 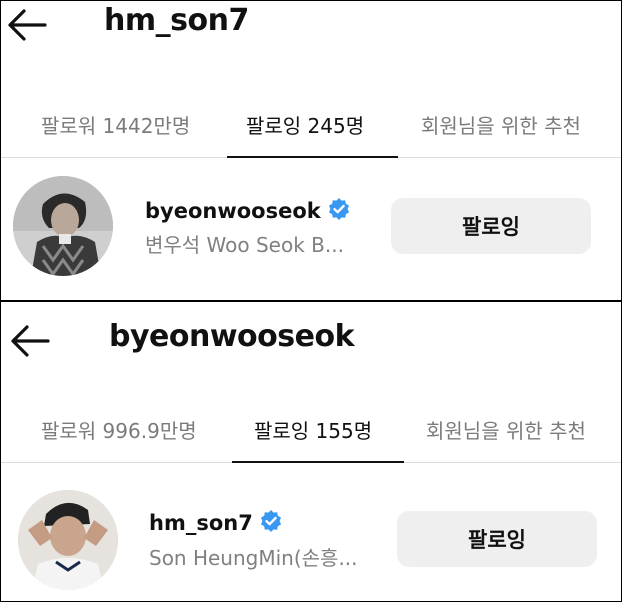 I want to click on follow-tabs: 팔로워 1442만명 팔로잉 245명 회원님을 위한 추천, so click(x=311, y=127).